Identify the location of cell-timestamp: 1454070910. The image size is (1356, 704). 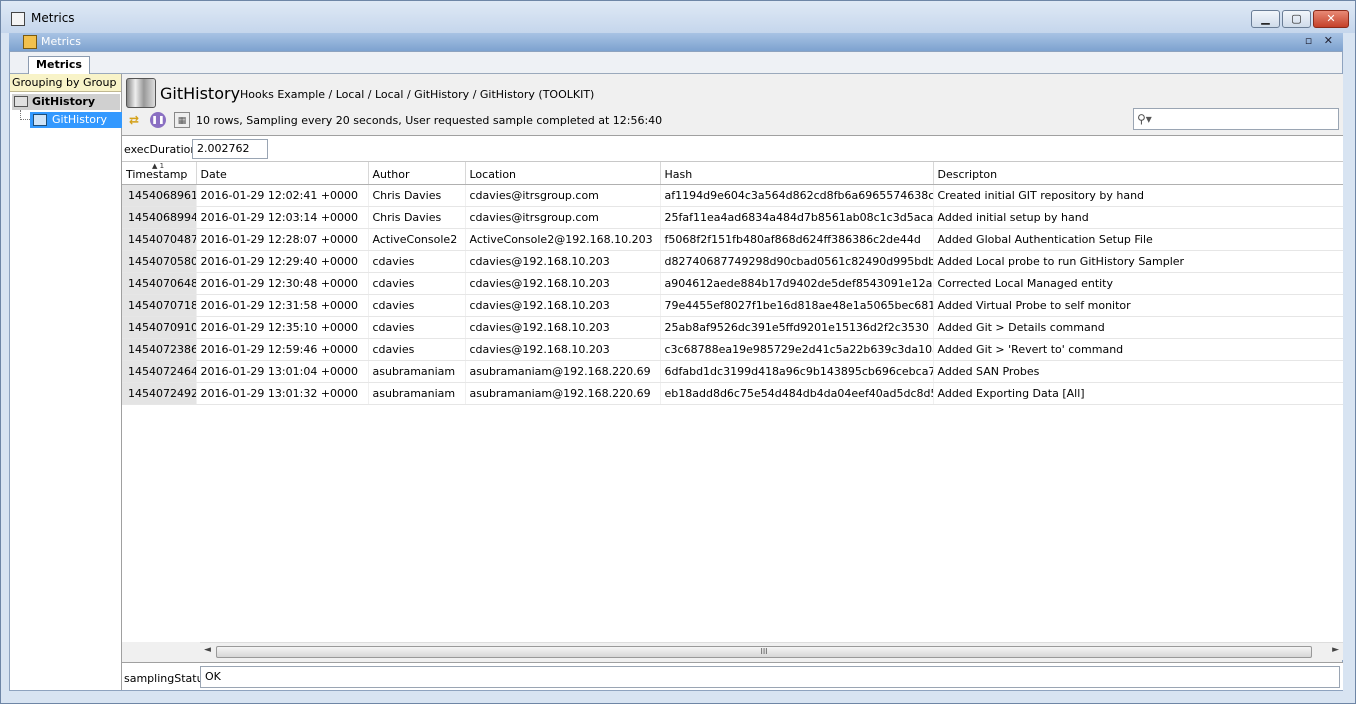
(159, 327).